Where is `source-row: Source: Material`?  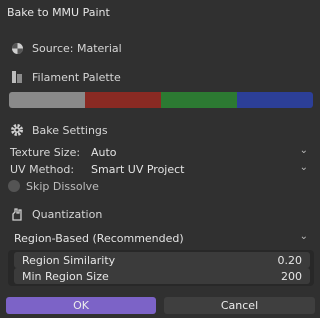
source-row: Source: Material is located at coordinates (160, 48).